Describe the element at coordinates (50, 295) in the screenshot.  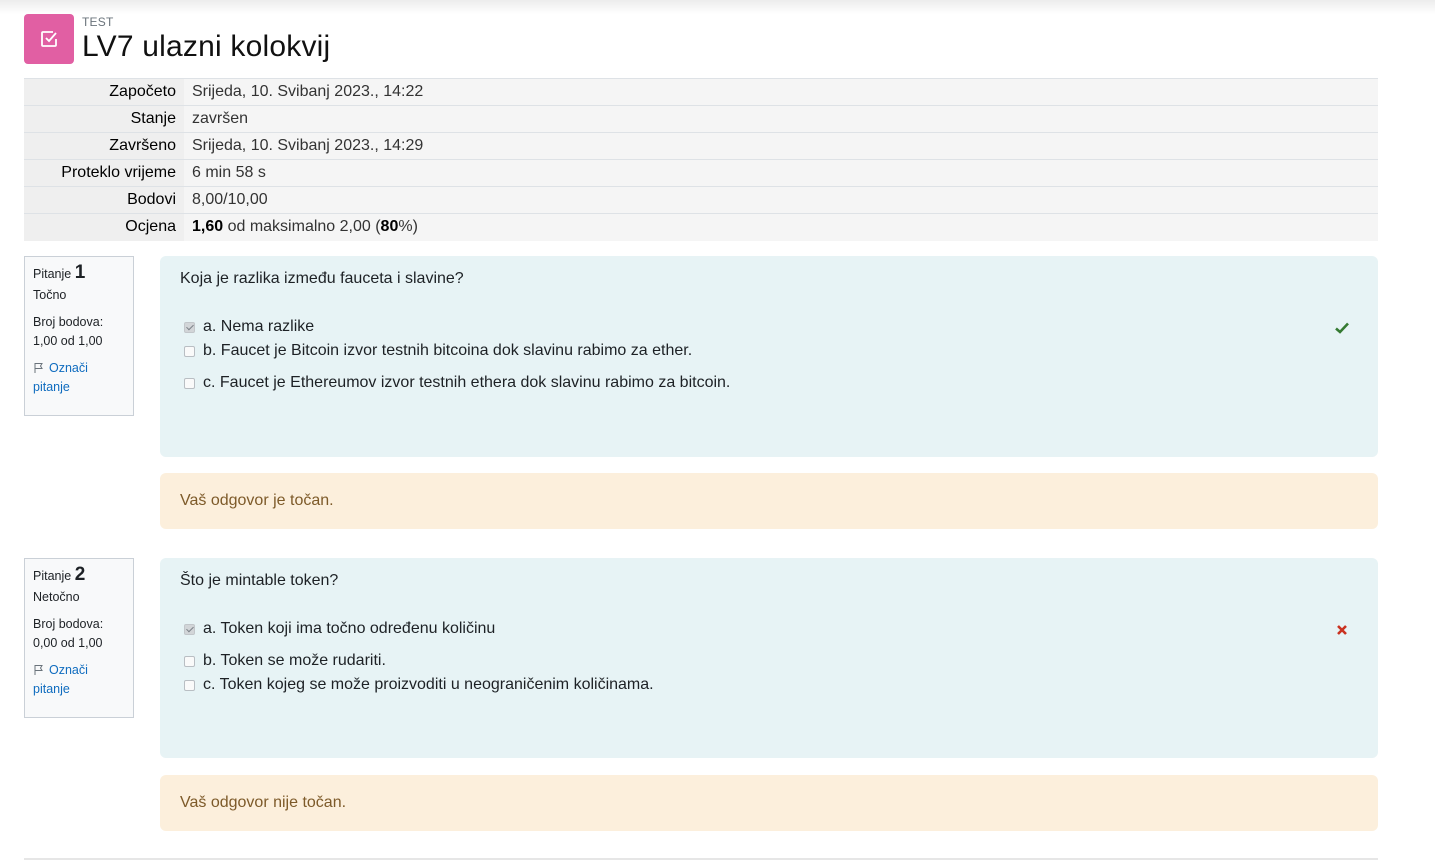
I see `question-state: Točno` at that location.